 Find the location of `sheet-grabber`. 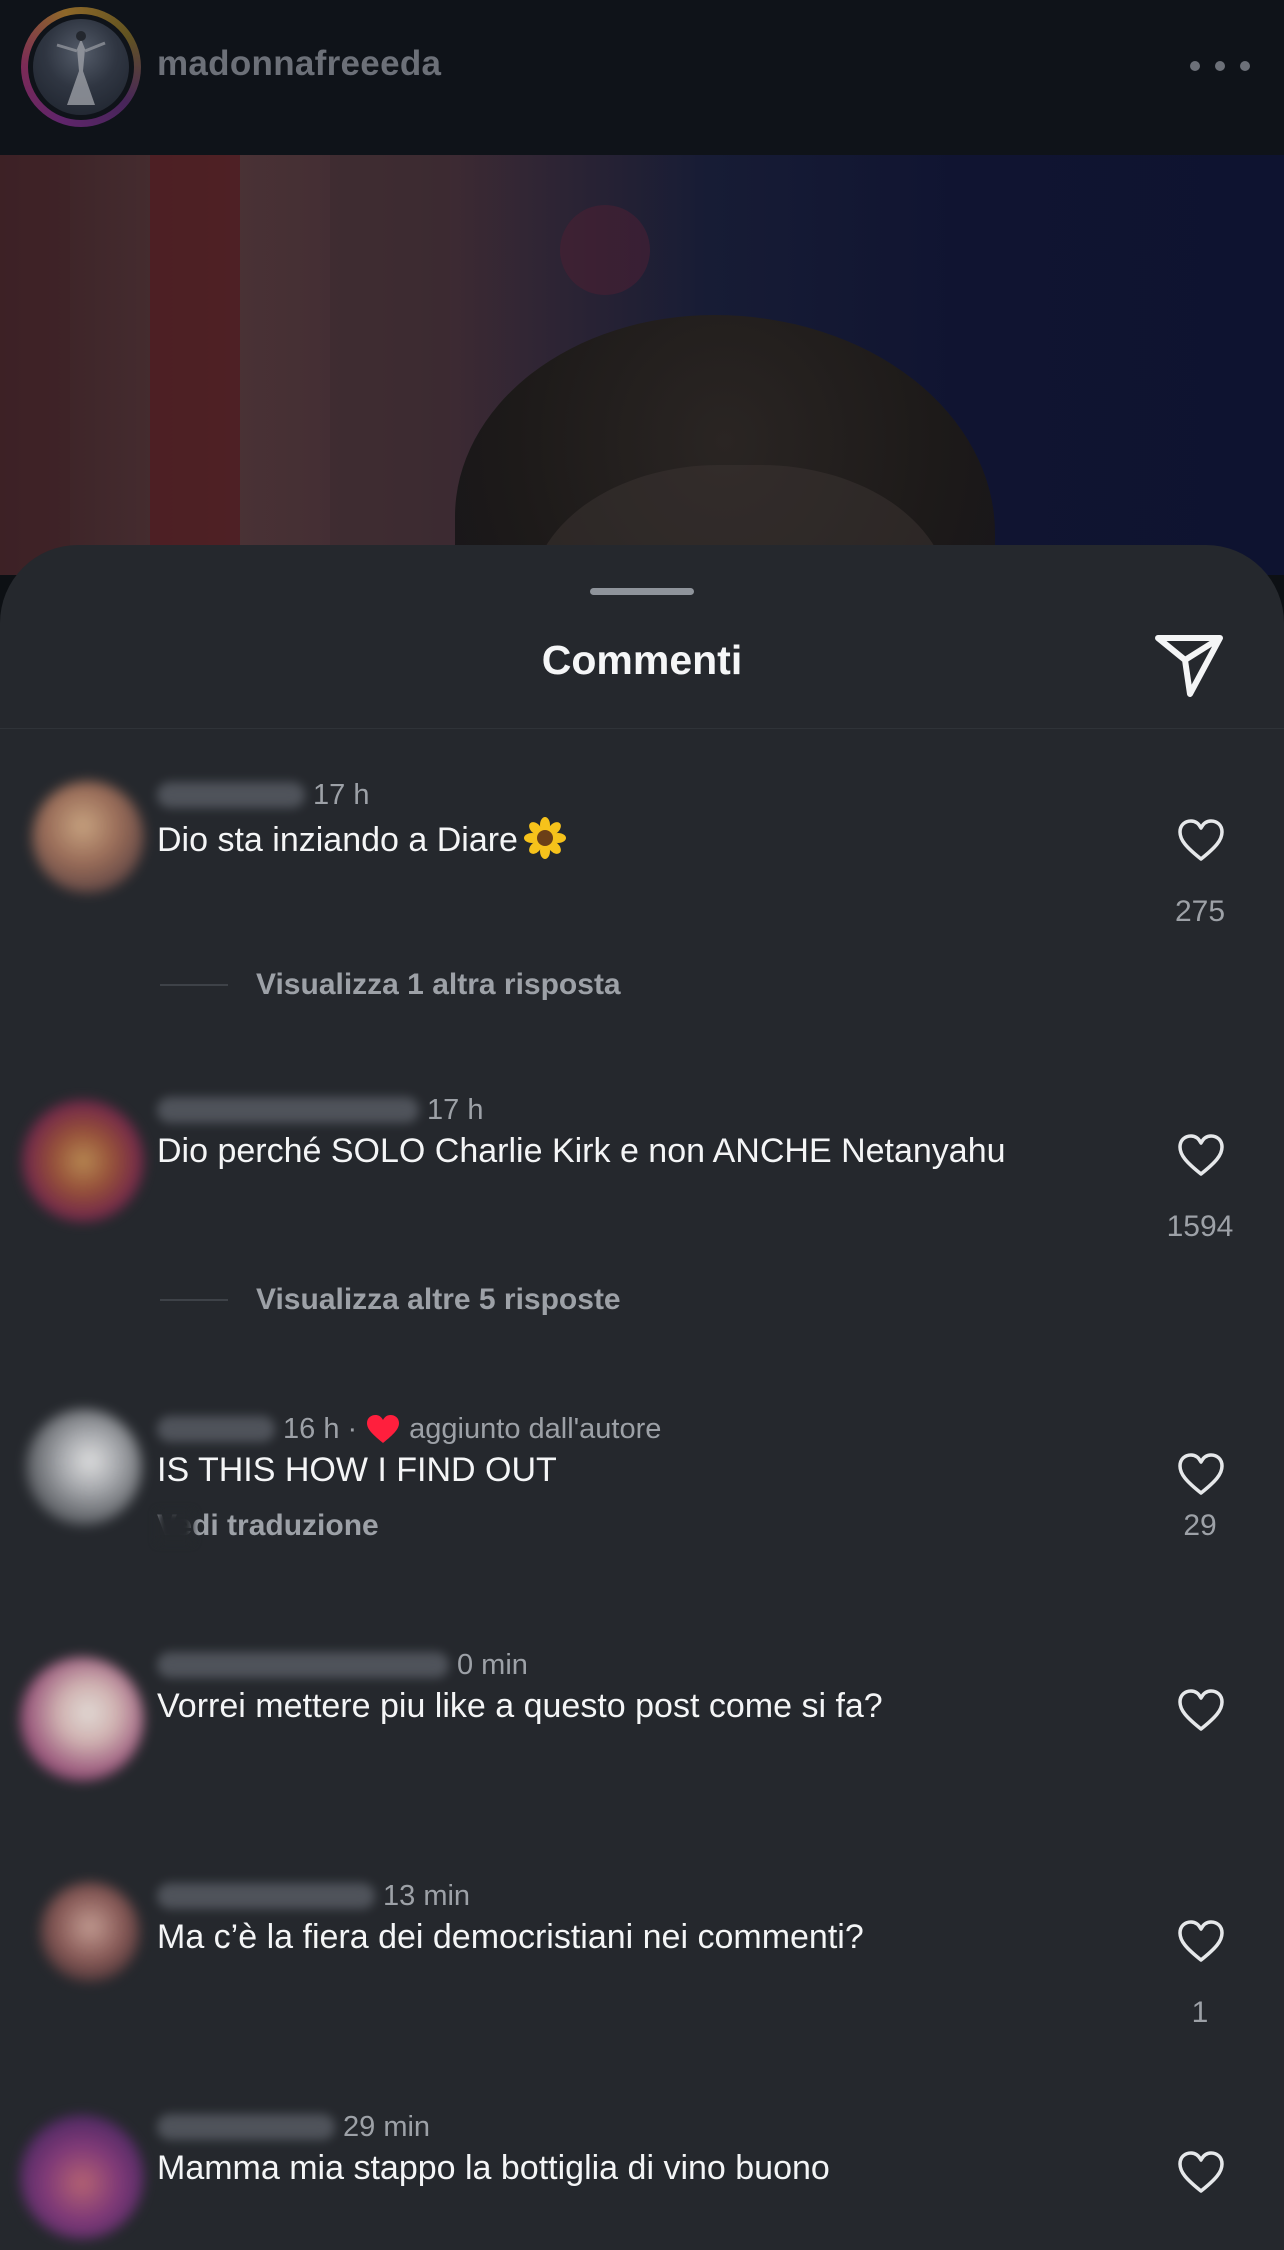

sheet-grabber is located at coordinates (642, 591).